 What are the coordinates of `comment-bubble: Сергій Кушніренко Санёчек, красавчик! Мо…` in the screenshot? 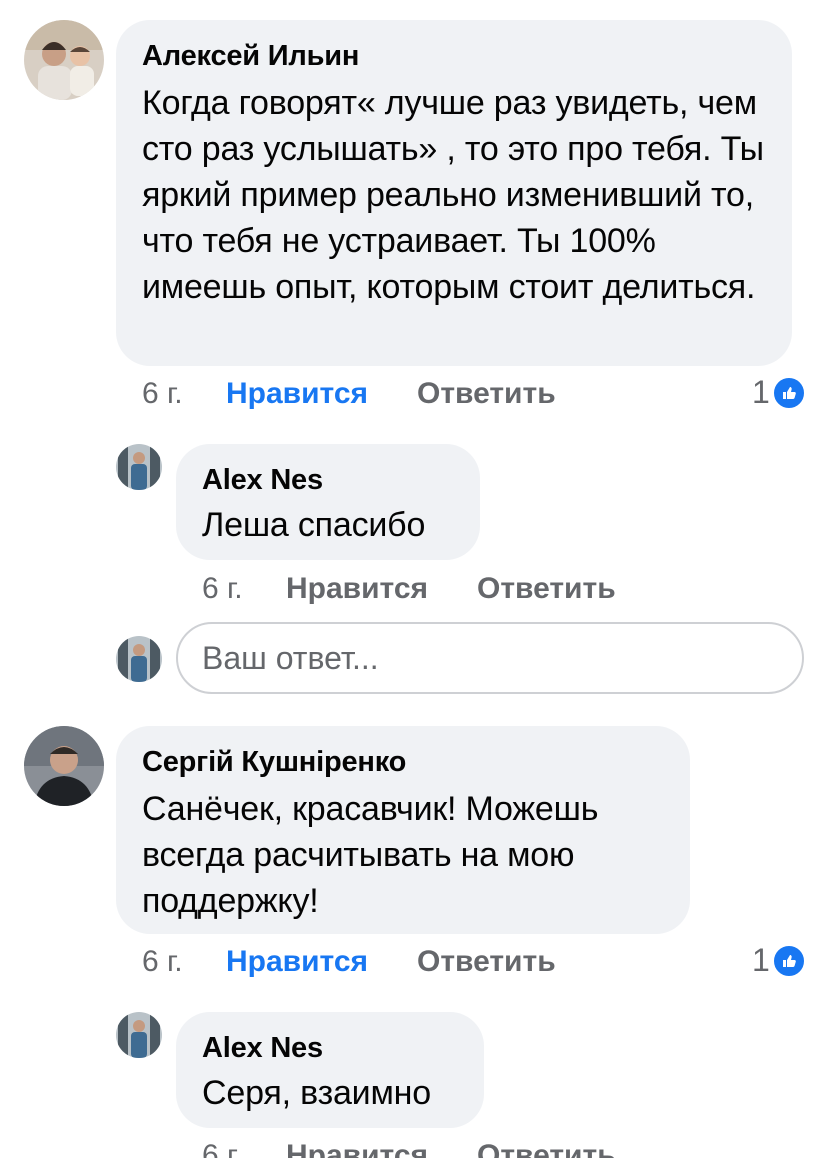 It's located at (403, 830).